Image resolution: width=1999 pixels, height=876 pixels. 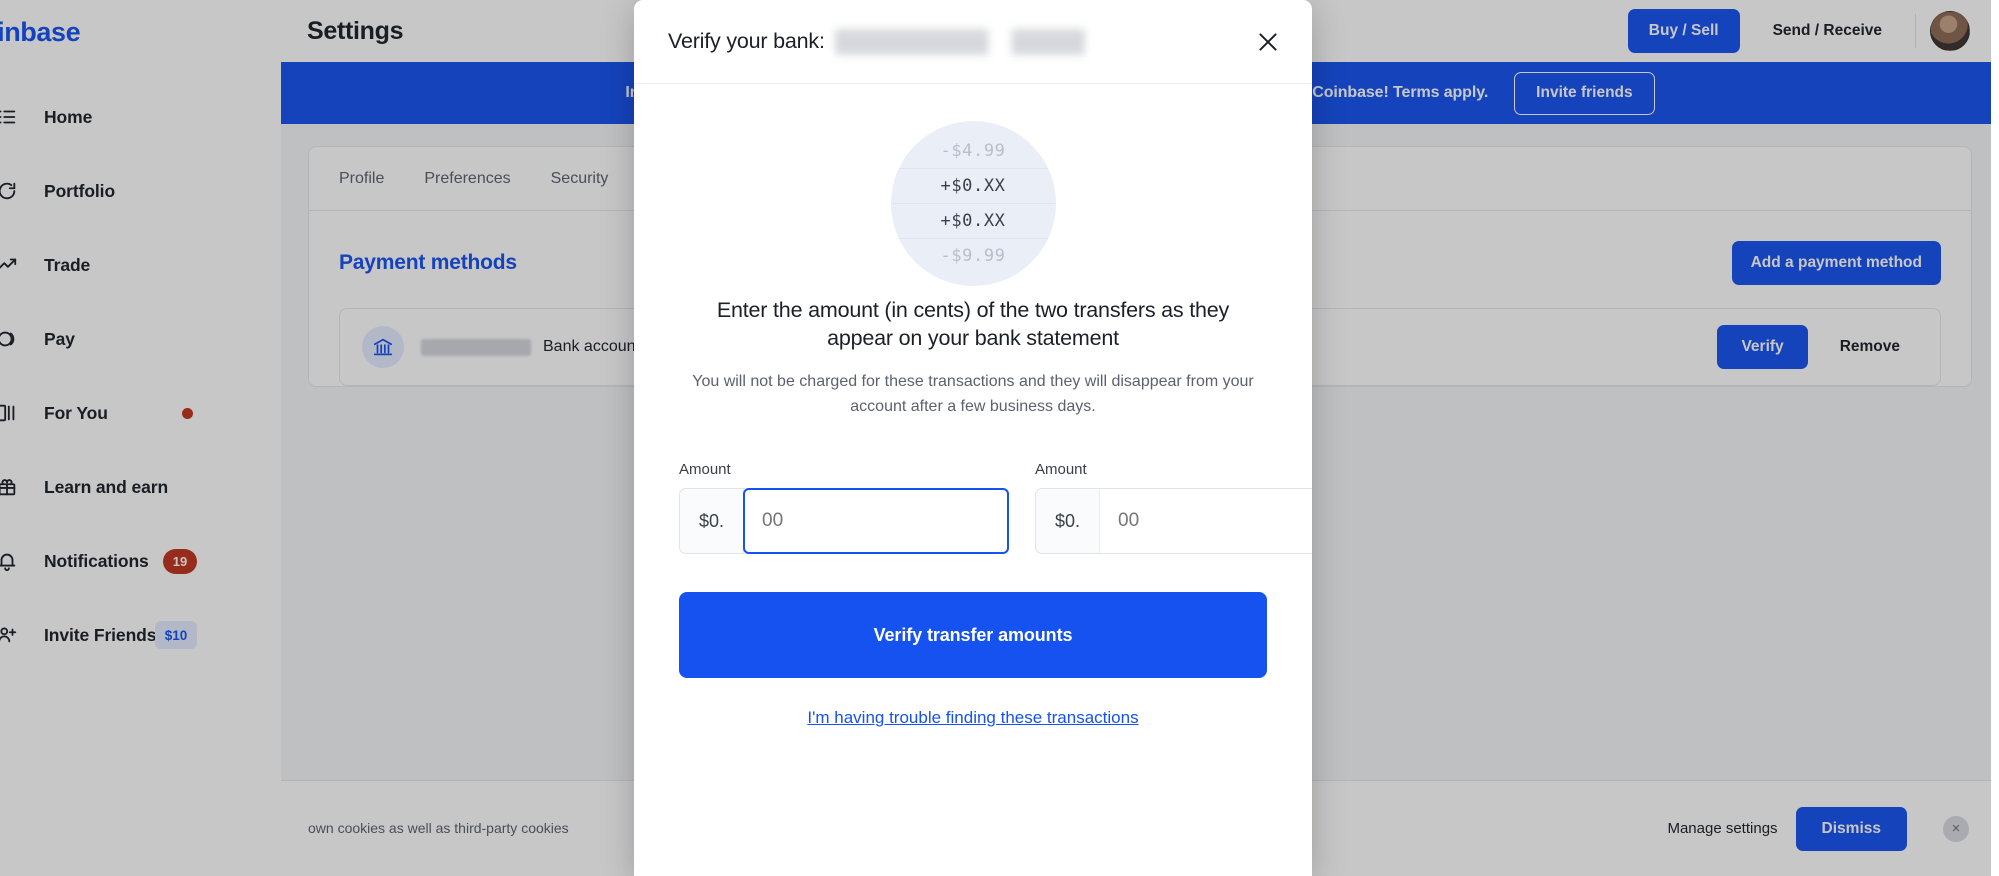 I want to click on close-icon: ×, so click(x=1956, y=828).